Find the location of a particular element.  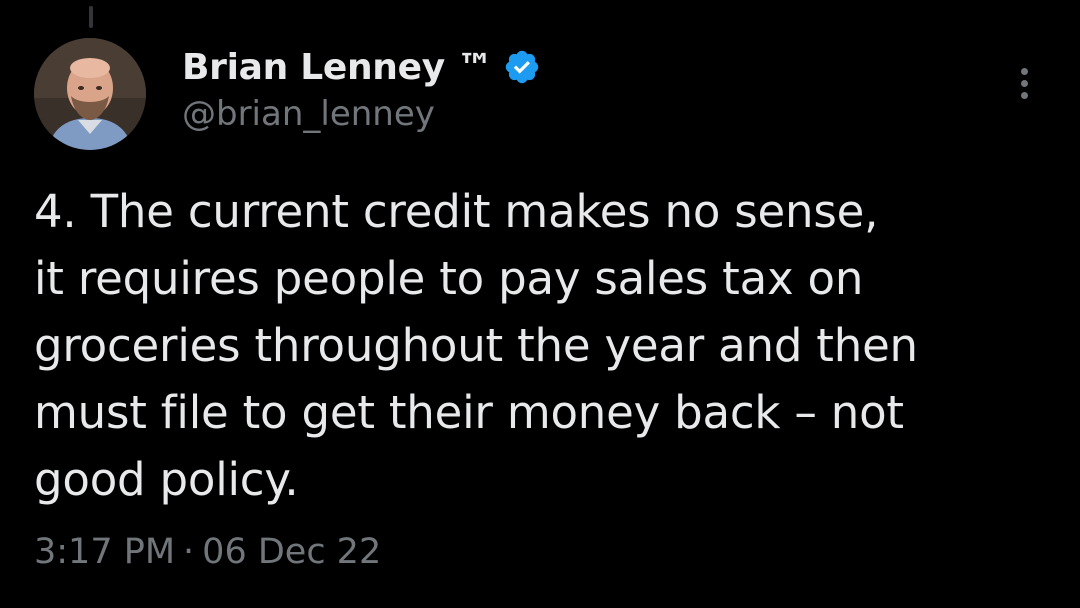

tweet-timestamp: 3:17 PM · 06 Dec 22 is located at coordinates (207, 552).